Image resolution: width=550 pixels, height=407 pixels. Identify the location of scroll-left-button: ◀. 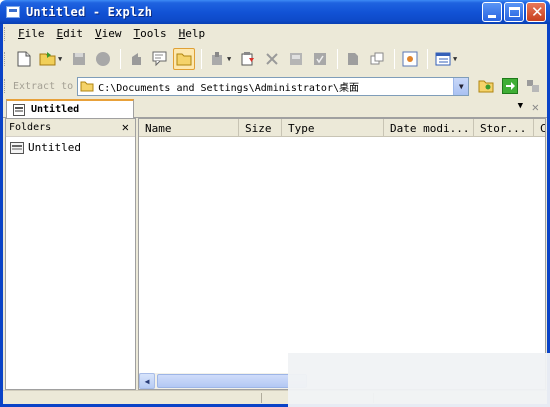
(147, 381).